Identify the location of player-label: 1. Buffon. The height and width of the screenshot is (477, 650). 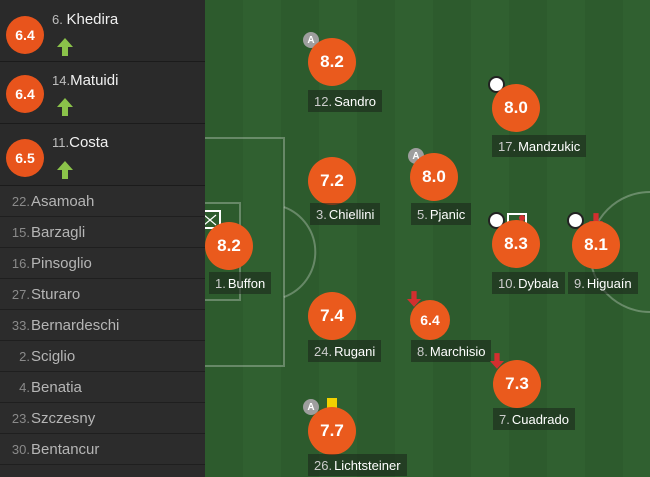
(240, 283).